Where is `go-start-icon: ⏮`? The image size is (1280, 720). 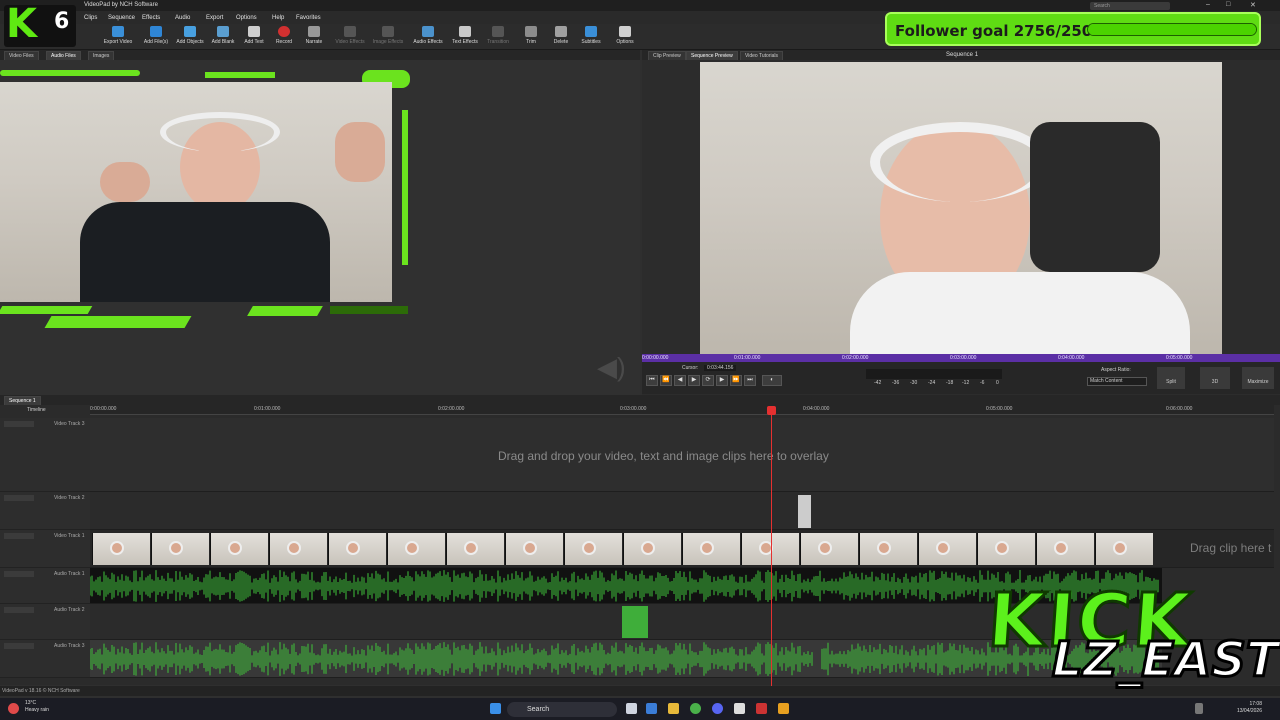
go-start-icon: ⏮ is located at coordinates (652, 380).